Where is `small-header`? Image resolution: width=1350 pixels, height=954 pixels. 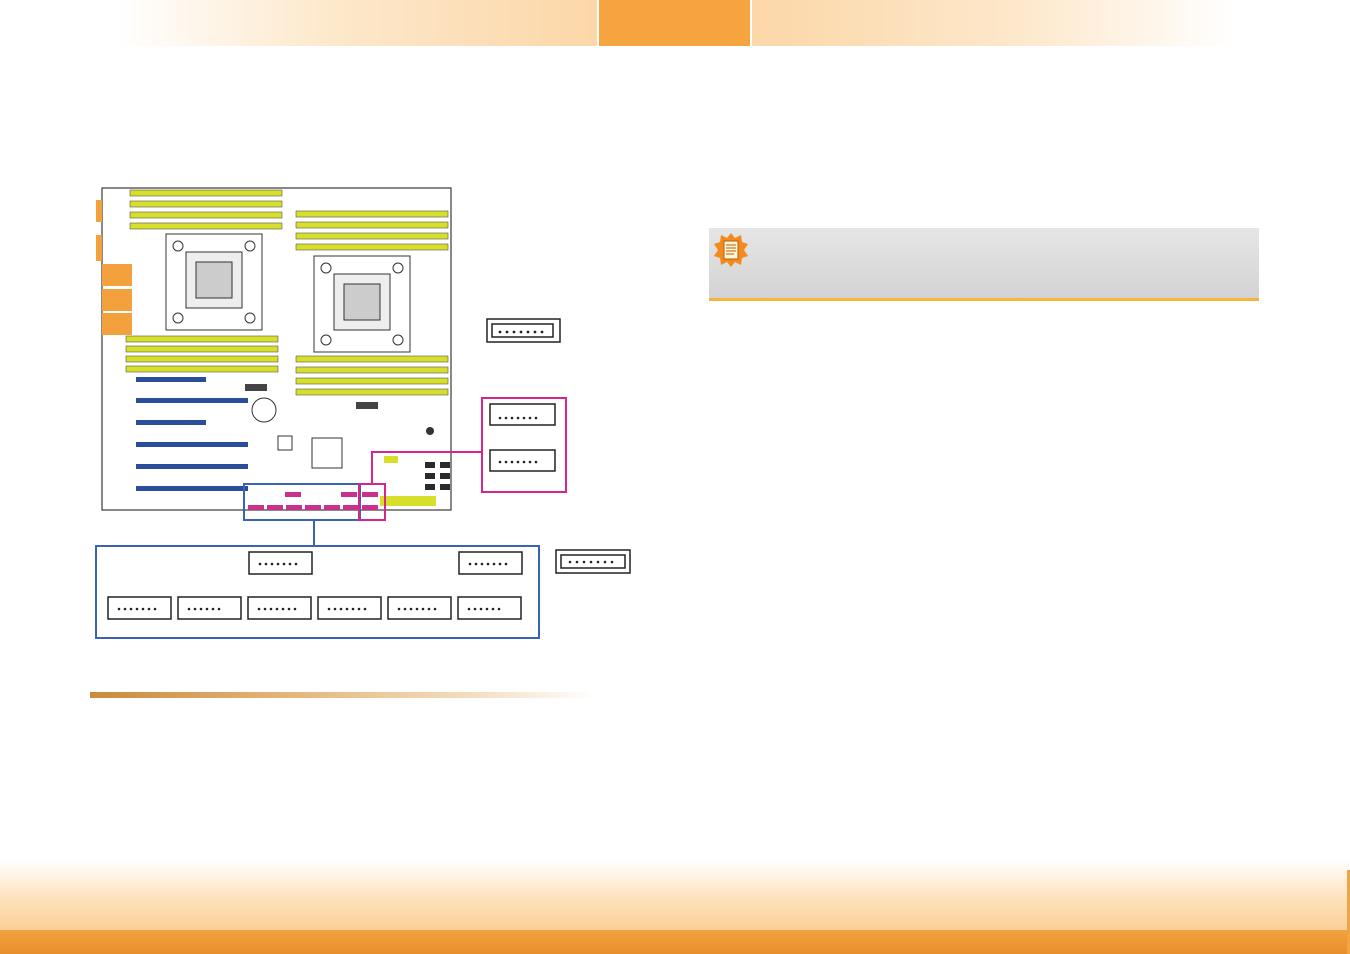 small-header is located at coordinates (391, 459).